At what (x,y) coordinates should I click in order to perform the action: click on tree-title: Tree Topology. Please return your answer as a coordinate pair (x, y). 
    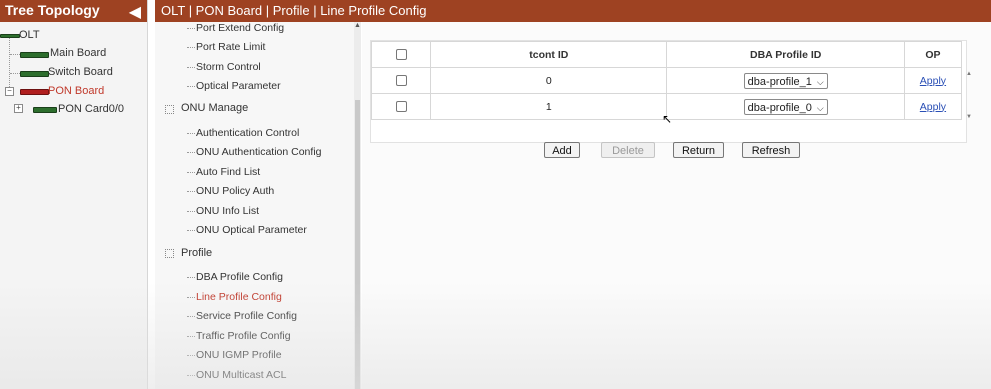
    Looking at the image, I should click on (52, 10).